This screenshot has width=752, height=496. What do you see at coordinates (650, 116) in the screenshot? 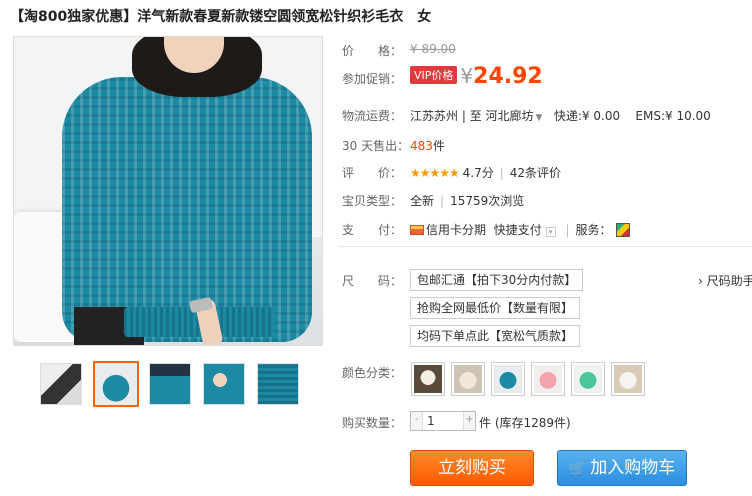
I see `ems-label: EMS:` at bounding box center [650, 116].